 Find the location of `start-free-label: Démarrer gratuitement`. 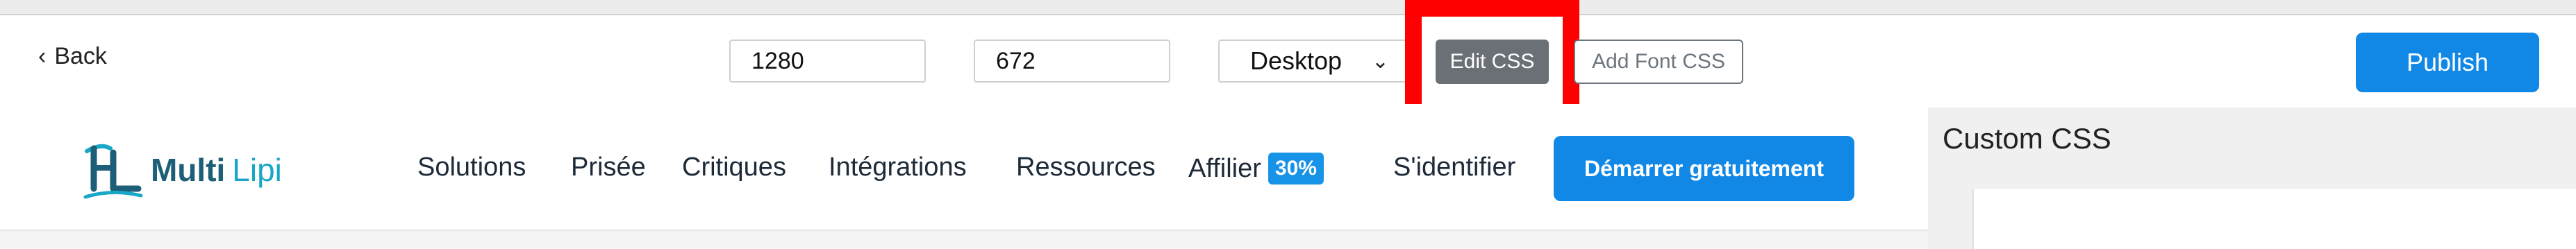

start-free-label: Démarrer gratuitement is located at coordinates (1704, 168).